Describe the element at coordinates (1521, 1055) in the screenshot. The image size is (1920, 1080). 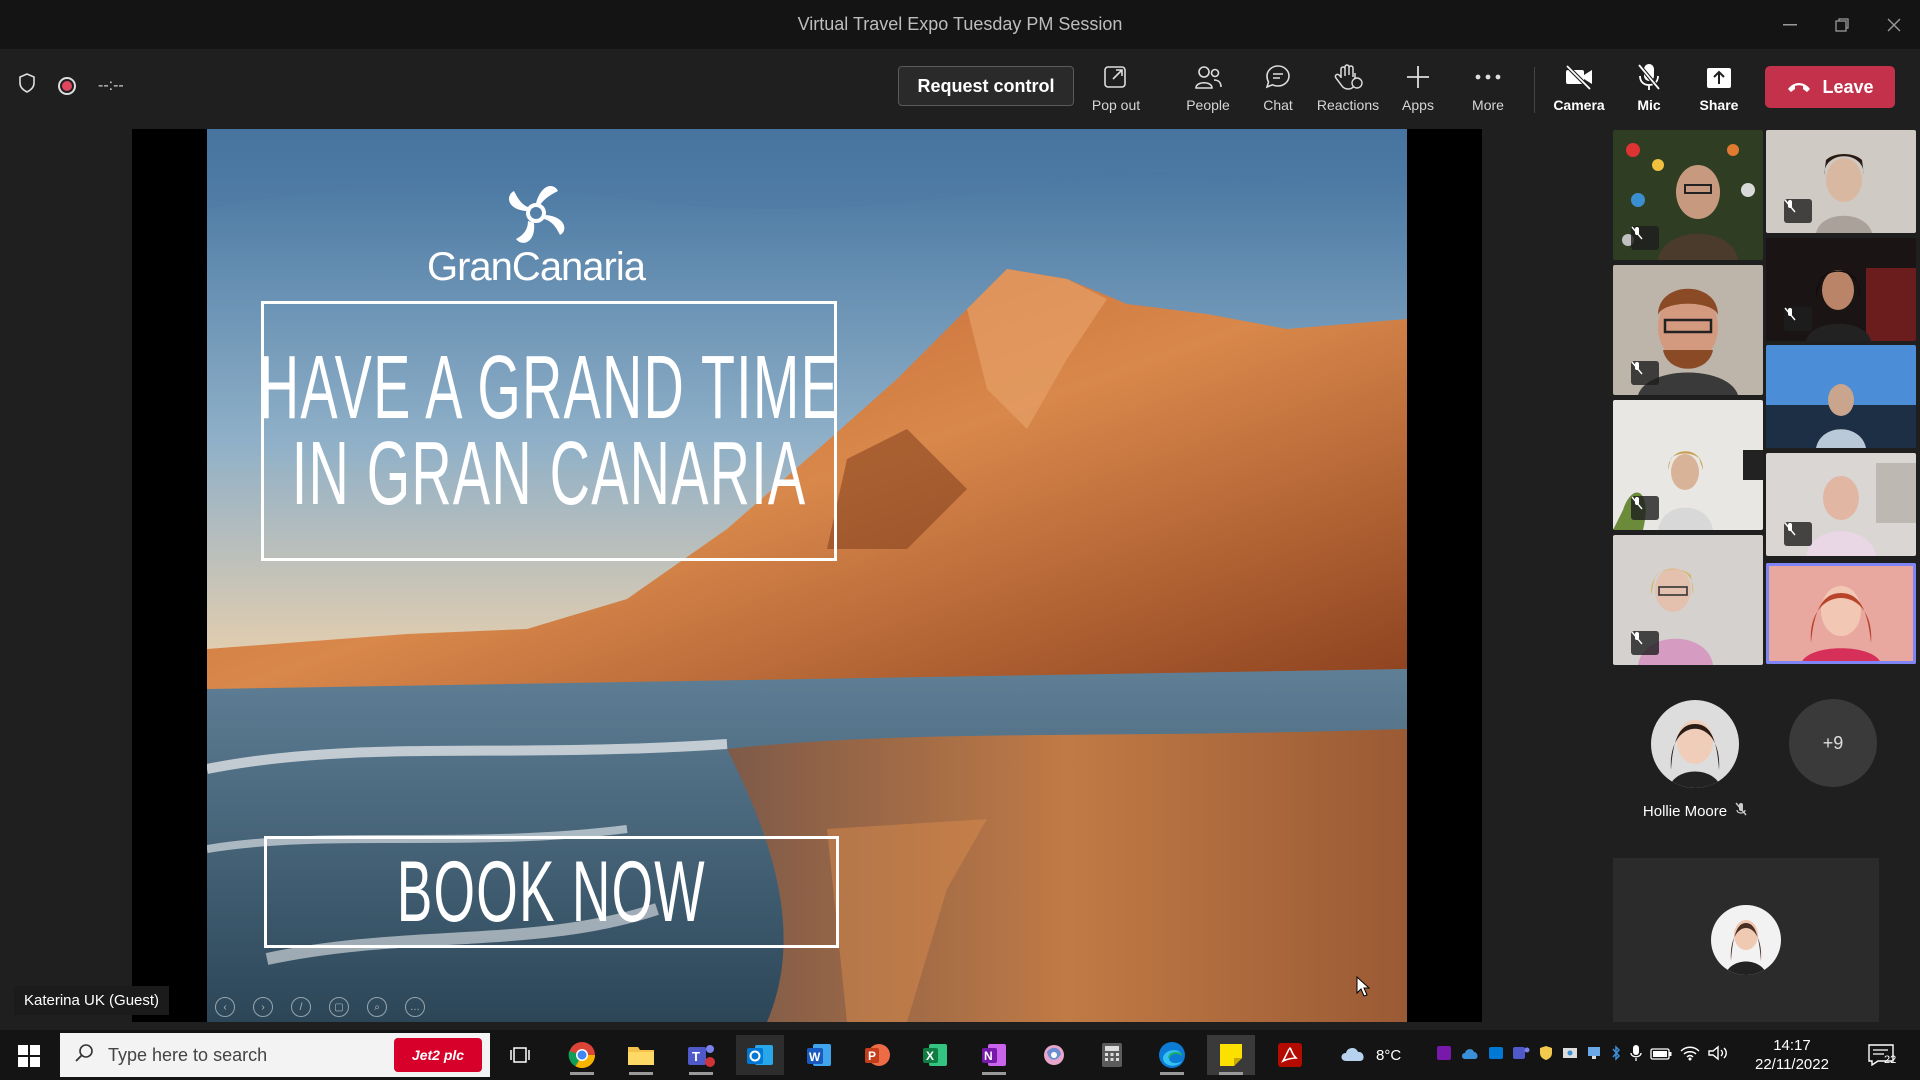
I see `teams-tray-icon` at that location.